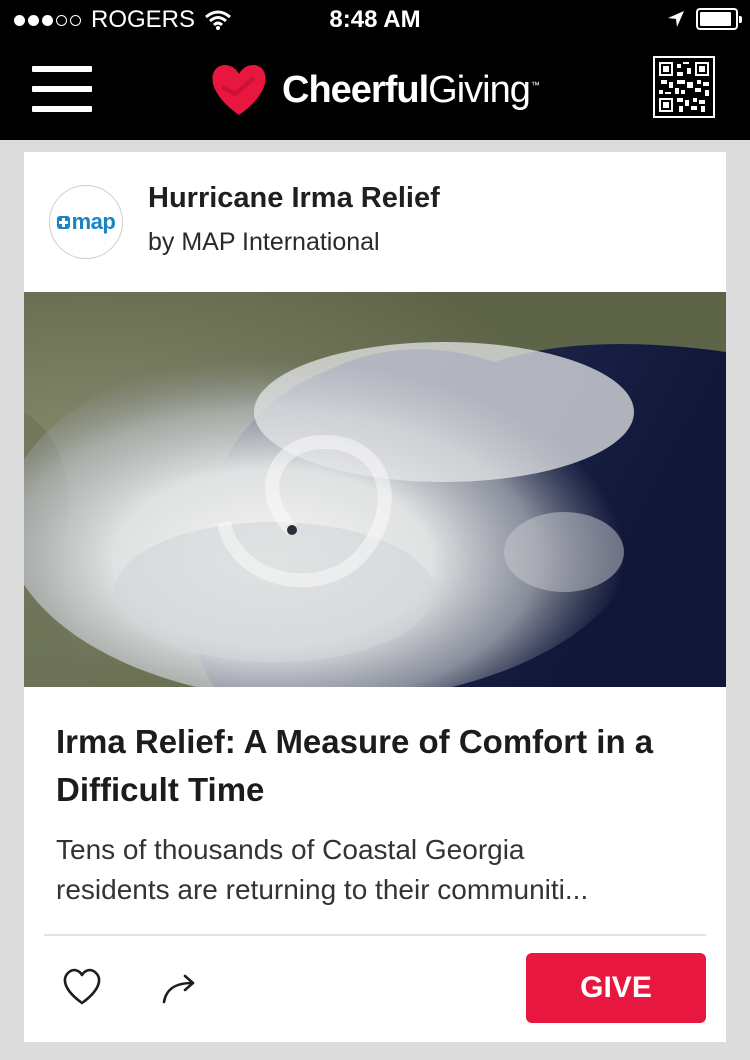 The image size is (750, 1060). I want to click on share-arrow-icon, so click(180, 988).